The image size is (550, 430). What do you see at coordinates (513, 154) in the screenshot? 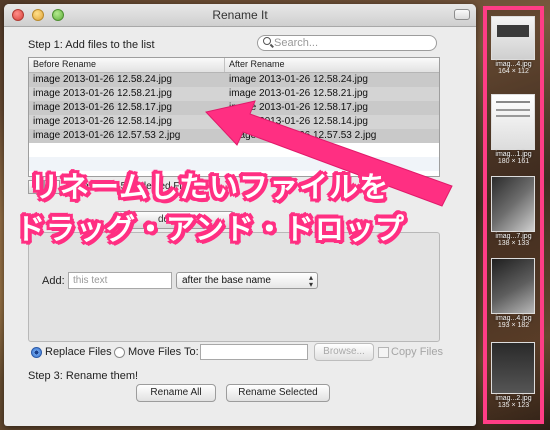
I see `thumbnail-name: imag...1.jpg` at bounding box center [513, 154].